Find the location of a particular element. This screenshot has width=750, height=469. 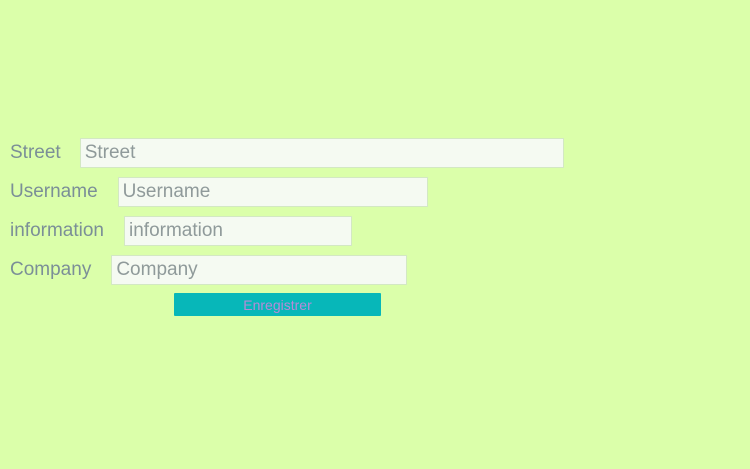

company-row: Company is located at coordinates (209, 270).